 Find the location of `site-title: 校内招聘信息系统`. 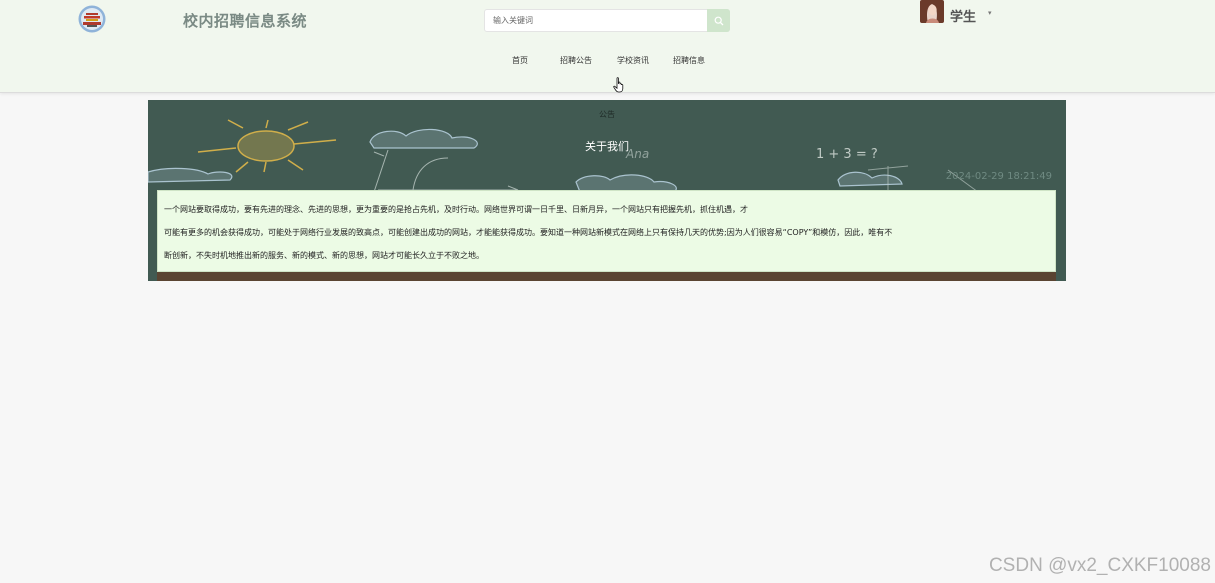

site-title: 校内招聘信息系统 is located at coordinates (245, 21).